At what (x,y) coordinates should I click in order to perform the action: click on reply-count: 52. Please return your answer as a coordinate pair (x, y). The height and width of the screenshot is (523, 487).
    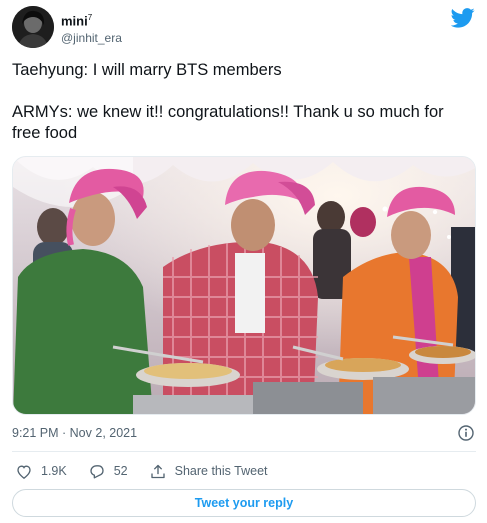
    Looking at the image, I should click on (120, 471).